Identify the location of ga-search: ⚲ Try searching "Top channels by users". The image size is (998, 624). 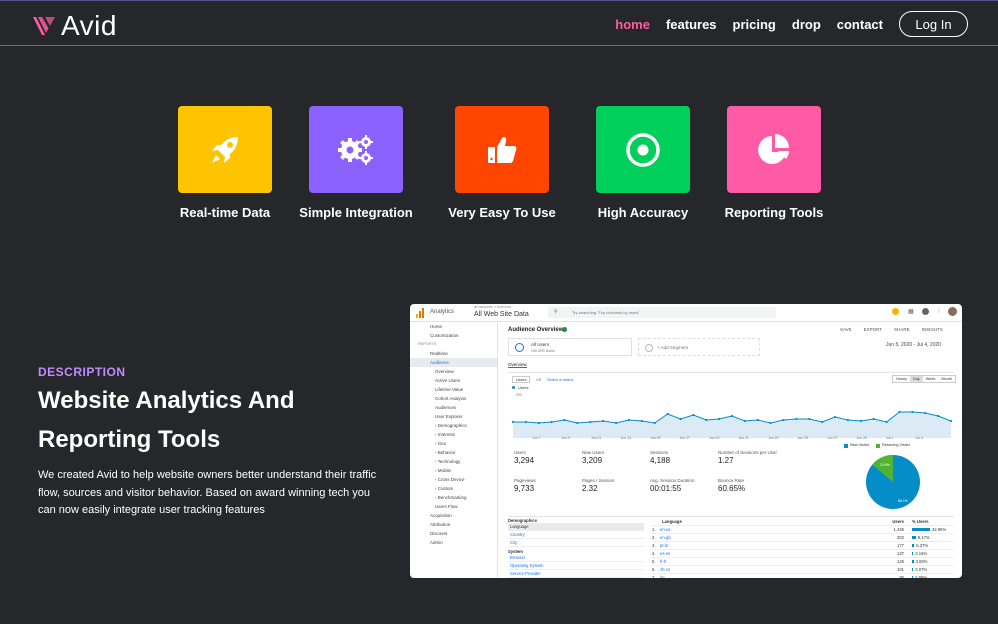
(662, 312).